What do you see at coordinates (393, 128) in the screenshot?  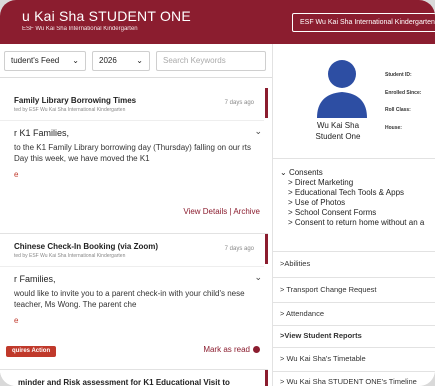 I see `house-label: House:` at bounding box center [393, 128].